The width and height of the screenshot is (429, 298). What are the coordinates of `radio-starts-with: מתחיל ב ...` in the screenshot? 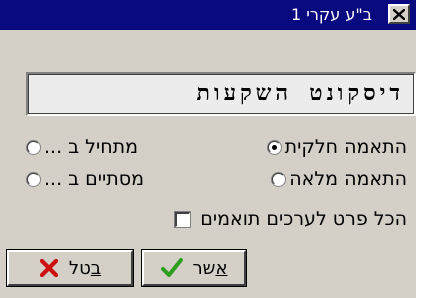 It's located at (82, 147).